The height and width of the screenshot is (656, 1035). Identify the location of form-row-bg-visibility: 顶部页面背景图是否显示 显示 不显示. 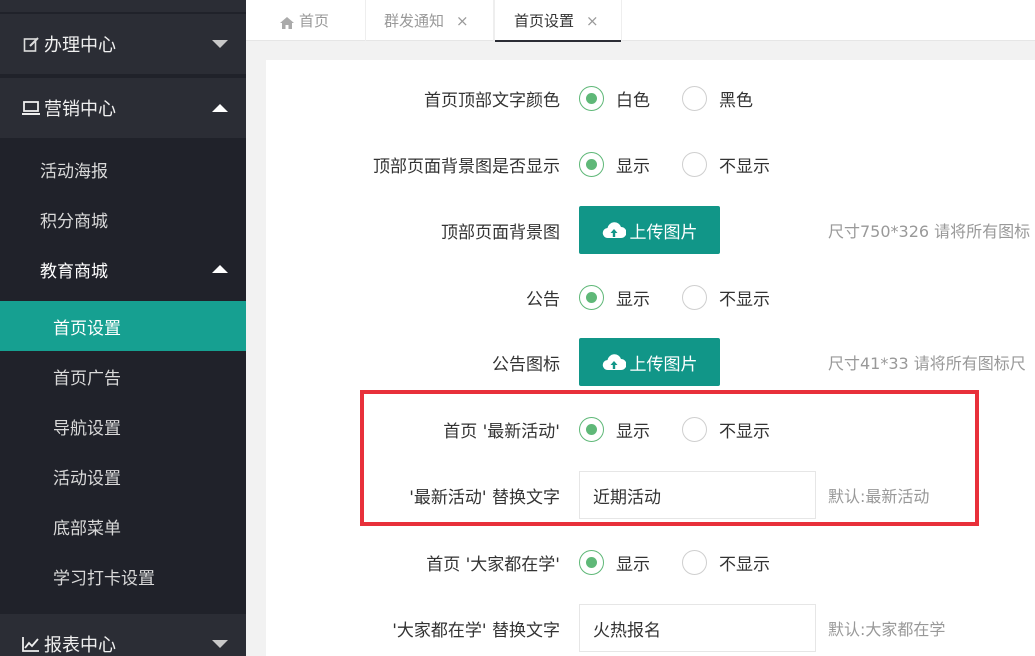
(650, 164).